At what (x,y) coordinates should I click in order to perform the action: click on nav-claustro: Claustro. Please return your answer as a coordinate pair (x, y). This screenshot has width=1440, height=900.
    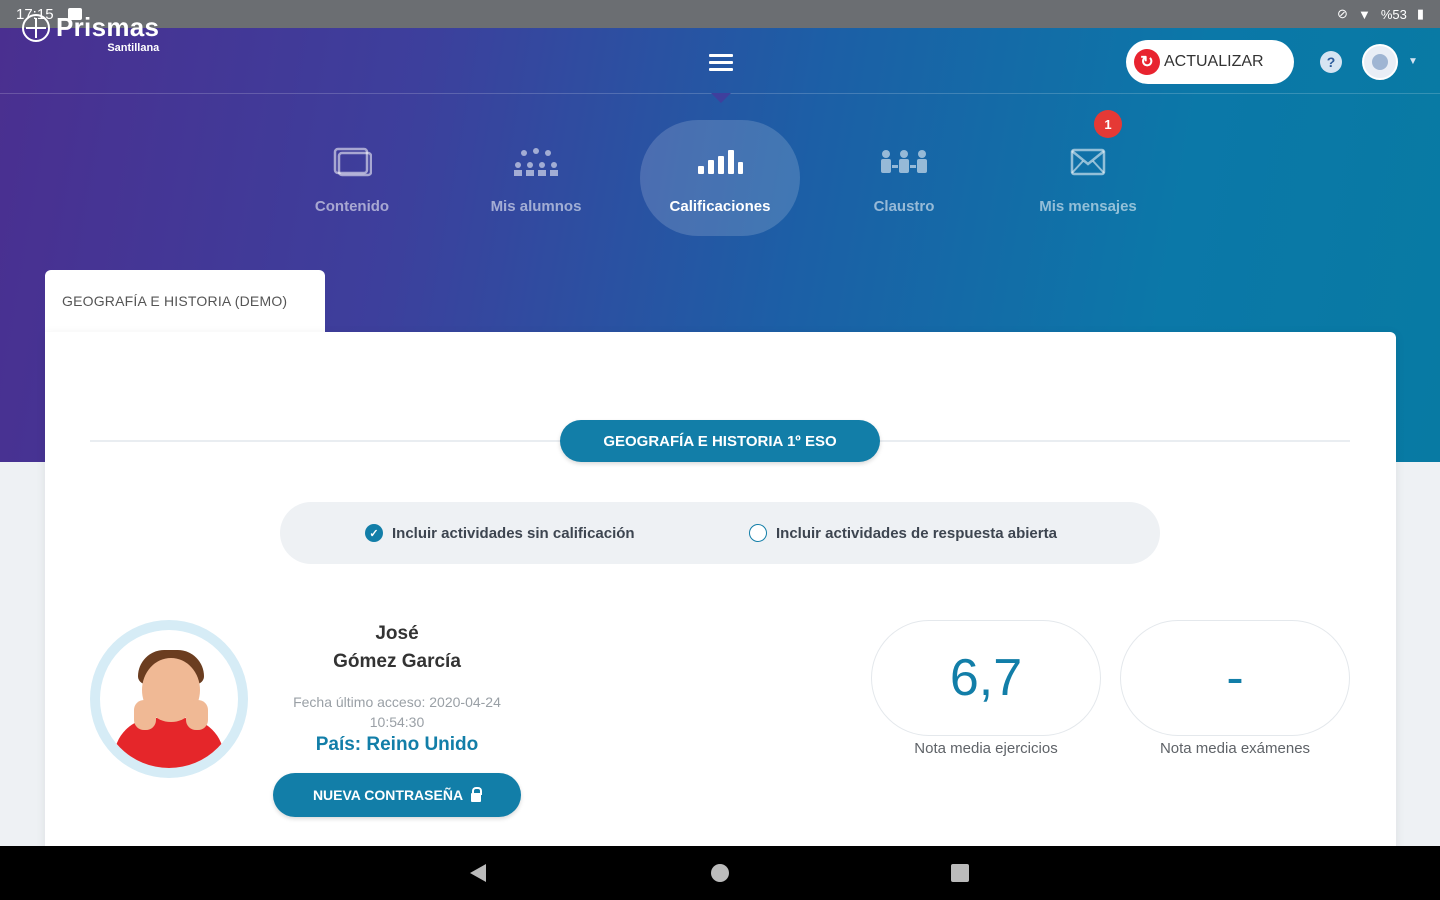
    Looking at the image, I should click on (904, 178).